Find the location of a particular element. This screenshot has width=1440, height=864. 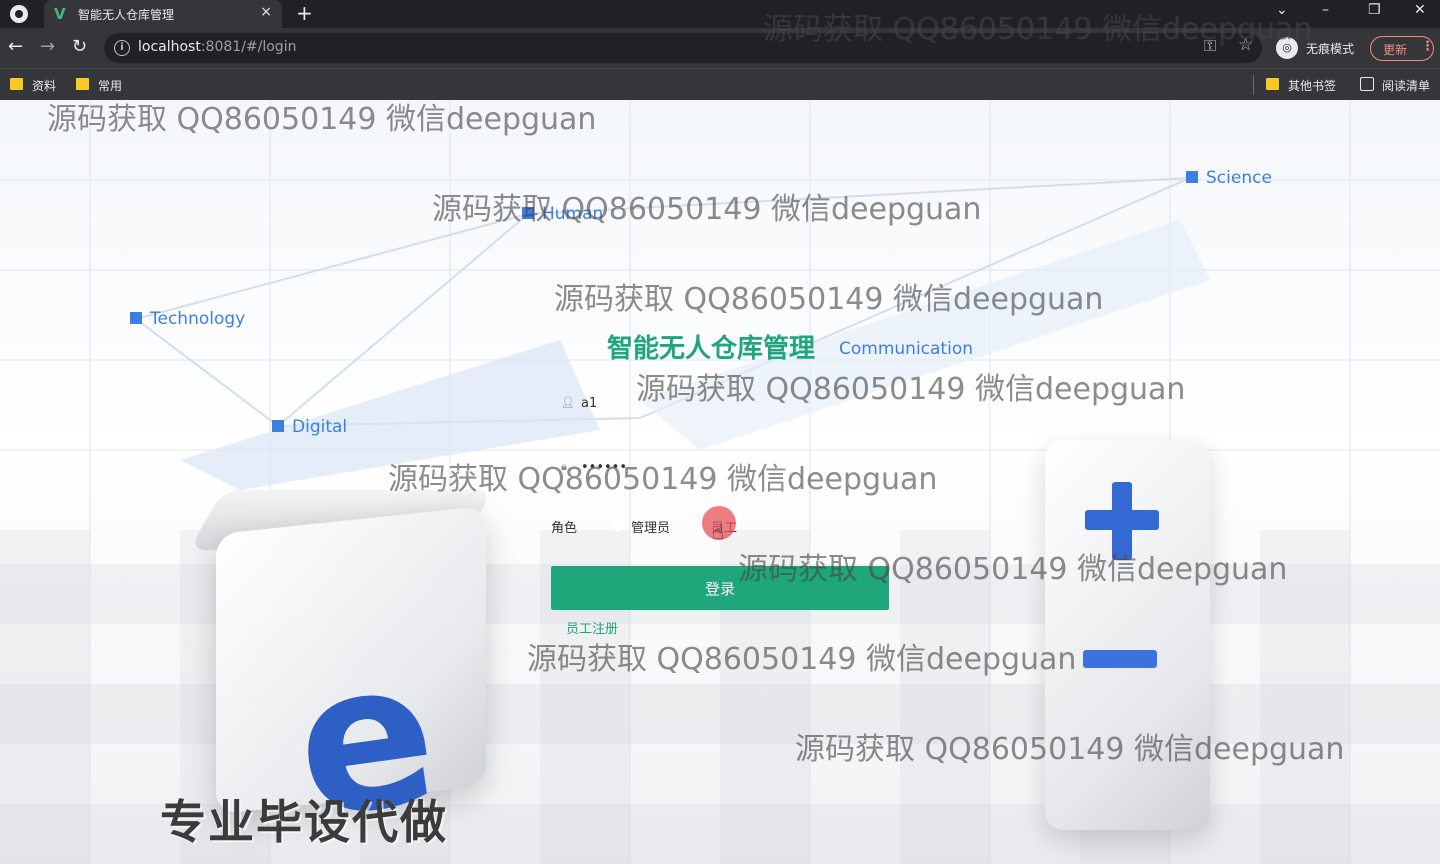

username-field: 👤︎ is located at coordinates (720, 403).